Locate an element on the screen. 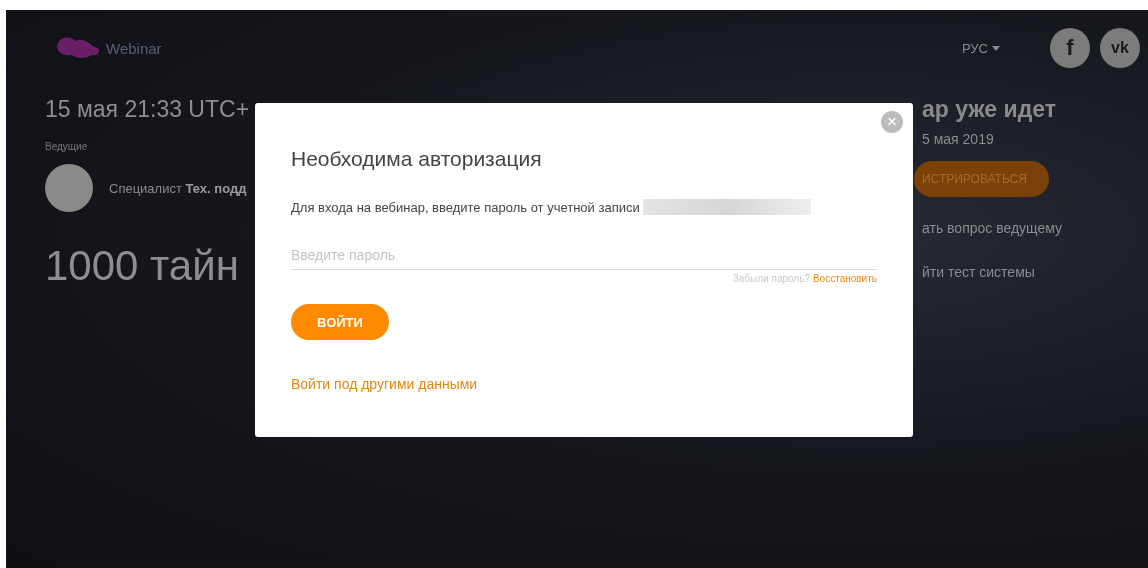 Image resolution: width=1148 pixels, height=568 pixels. hosts-label: Ведущие is located at coordinates (67, 146).